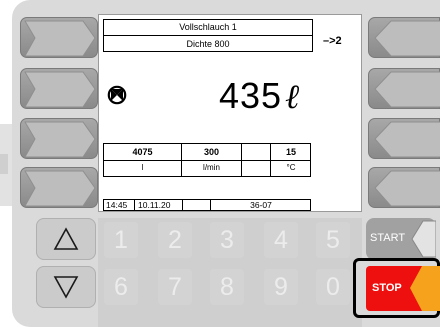 The height and width of the screenshot is (327, 440). What do you see at coordinates (121, 287) in the screenshot?
I see `keypad-key-6: 6` at bounding box center [121, 287].